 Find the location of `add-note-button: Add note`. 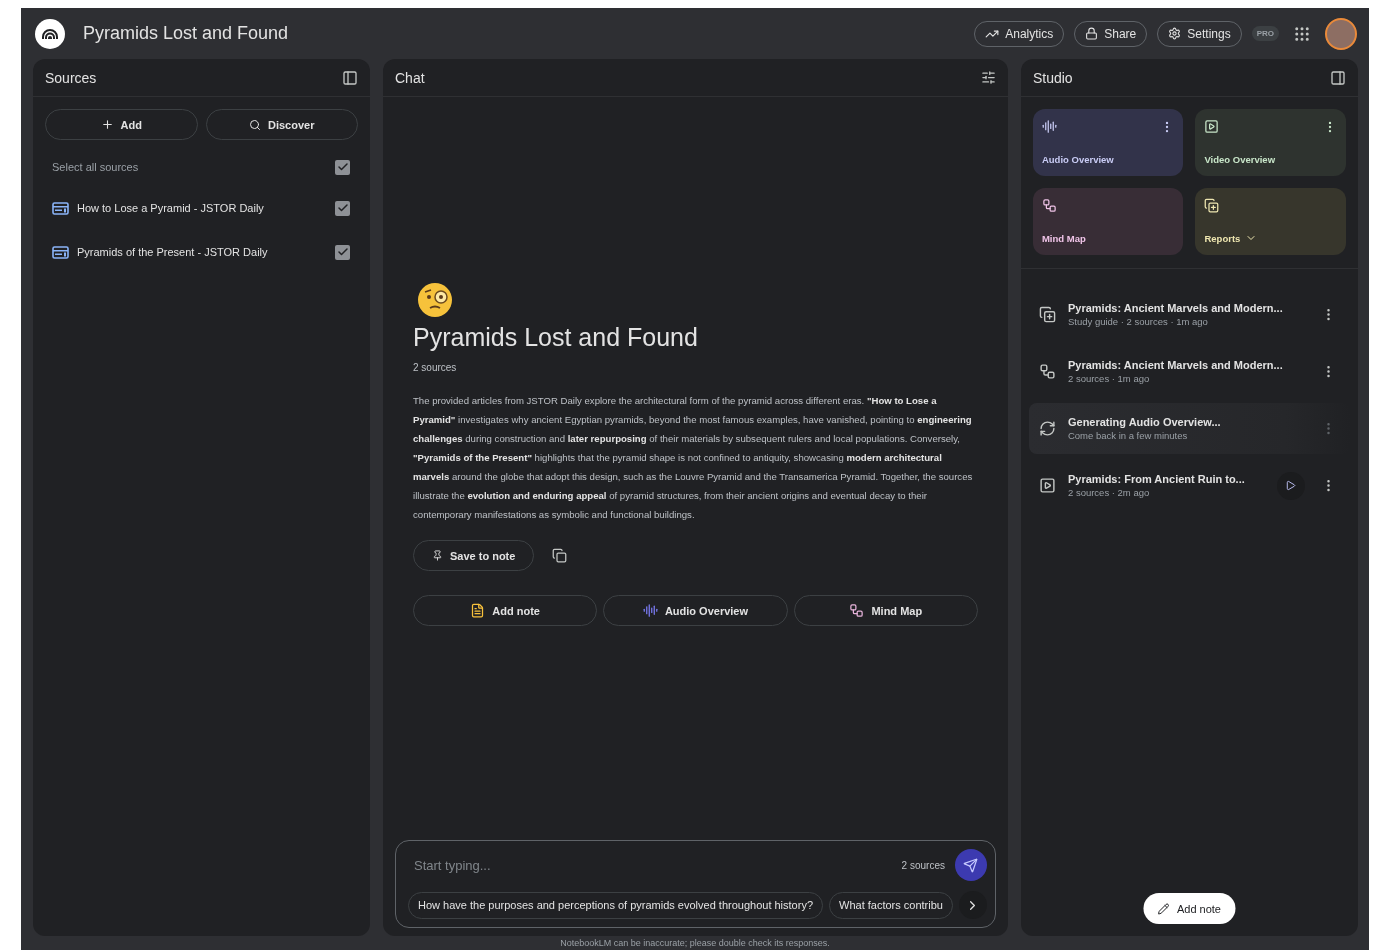

add-note-button: Add note is located at coordinates (1189, 908).